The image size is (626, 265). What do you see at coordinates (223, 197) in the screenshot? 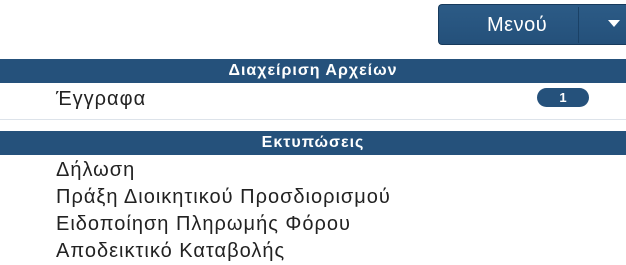
I see `print-item-administrative-determination: Πράξη Διοικητικού Προσδιορισμού` at bounding box center [223, 197].